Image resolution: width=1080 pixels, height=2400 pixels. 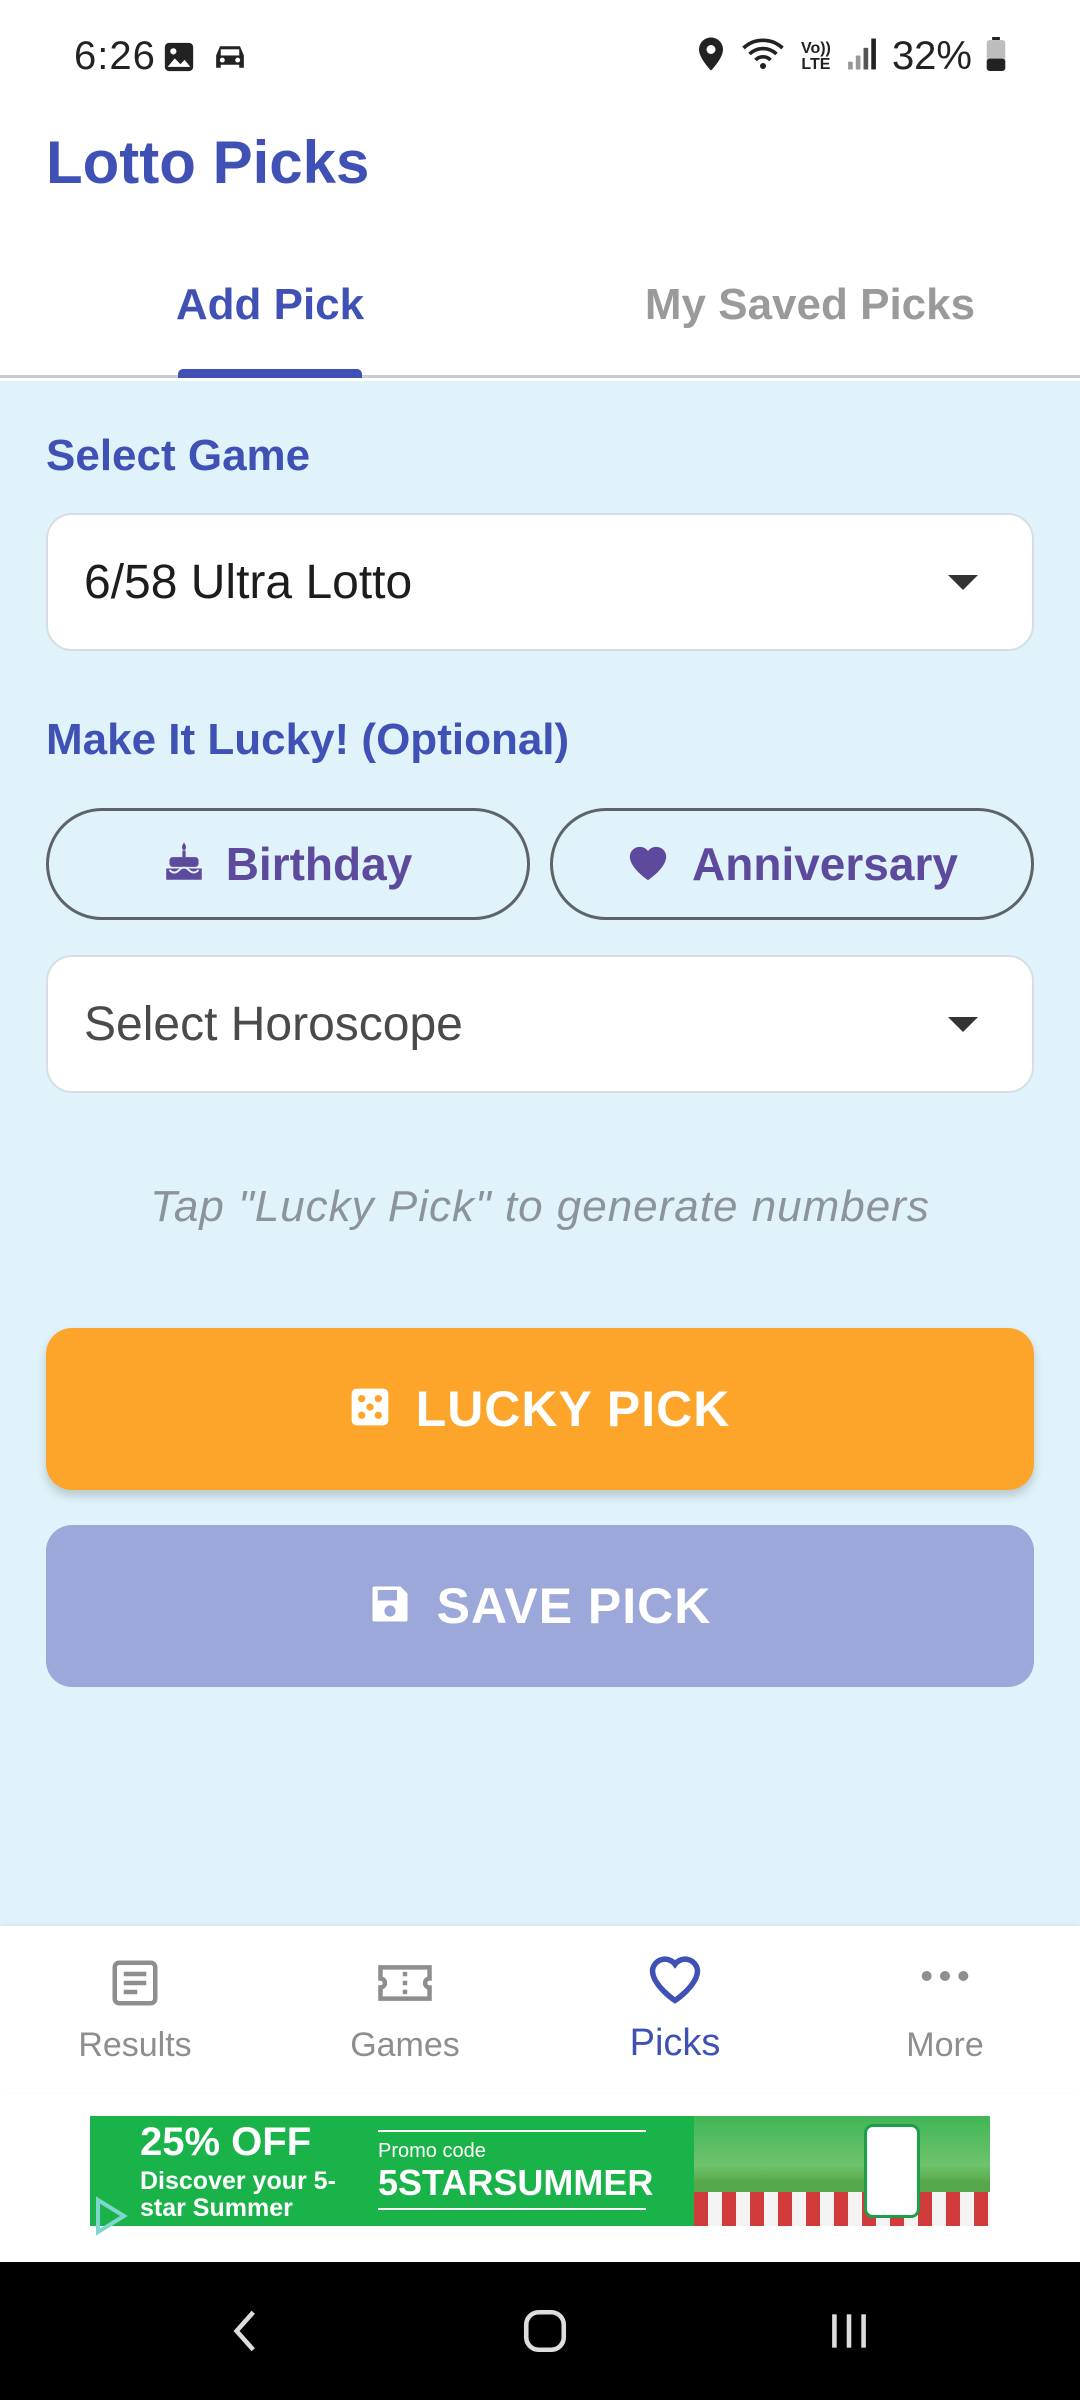 I want to click on anniversary-button: Anniversary, so click(x=792, y=864).